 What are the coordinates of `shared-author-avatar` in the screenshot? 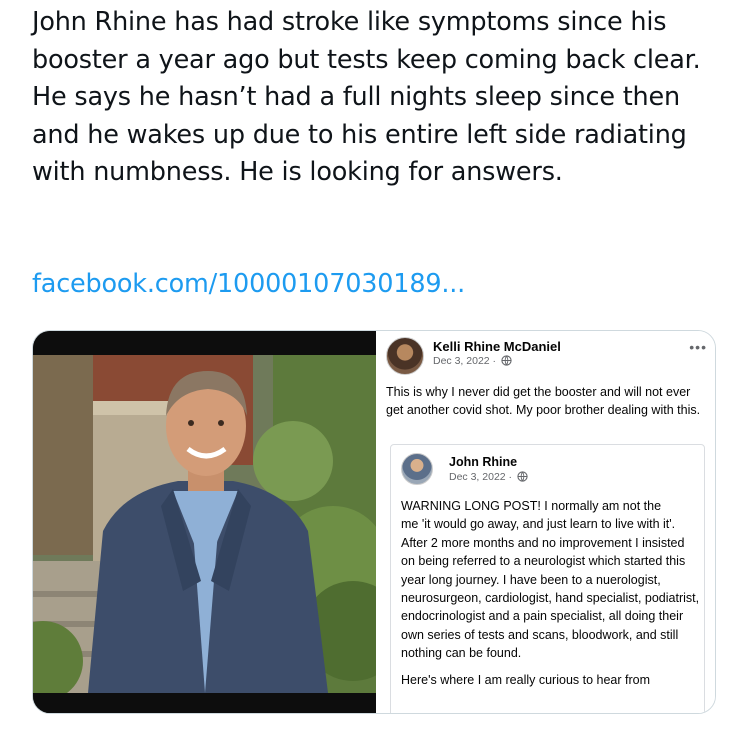 It's located at (417, 469).